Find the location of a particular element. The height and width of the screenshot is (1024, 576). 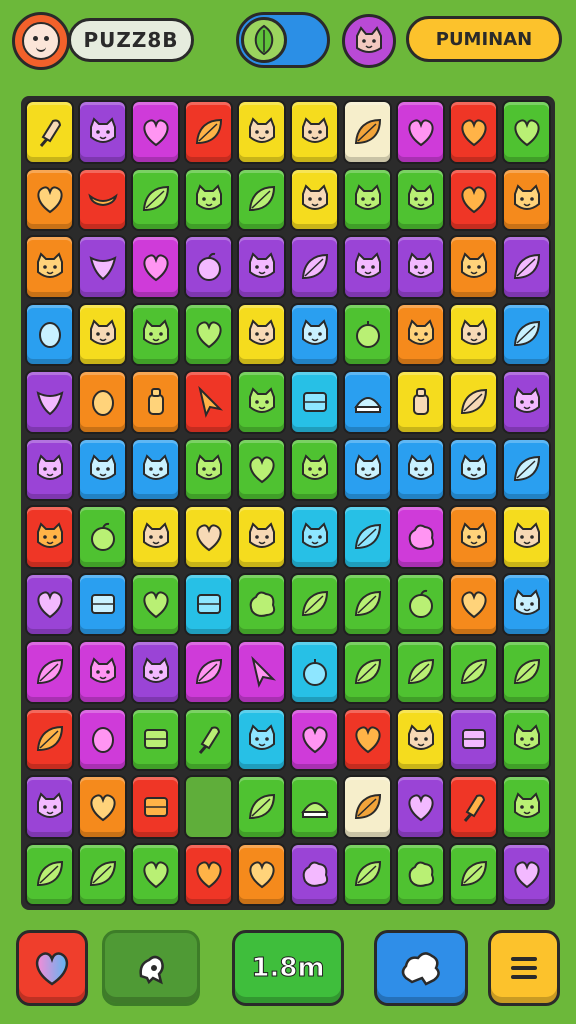

theme-toggle is located at coordinates (283, 40).